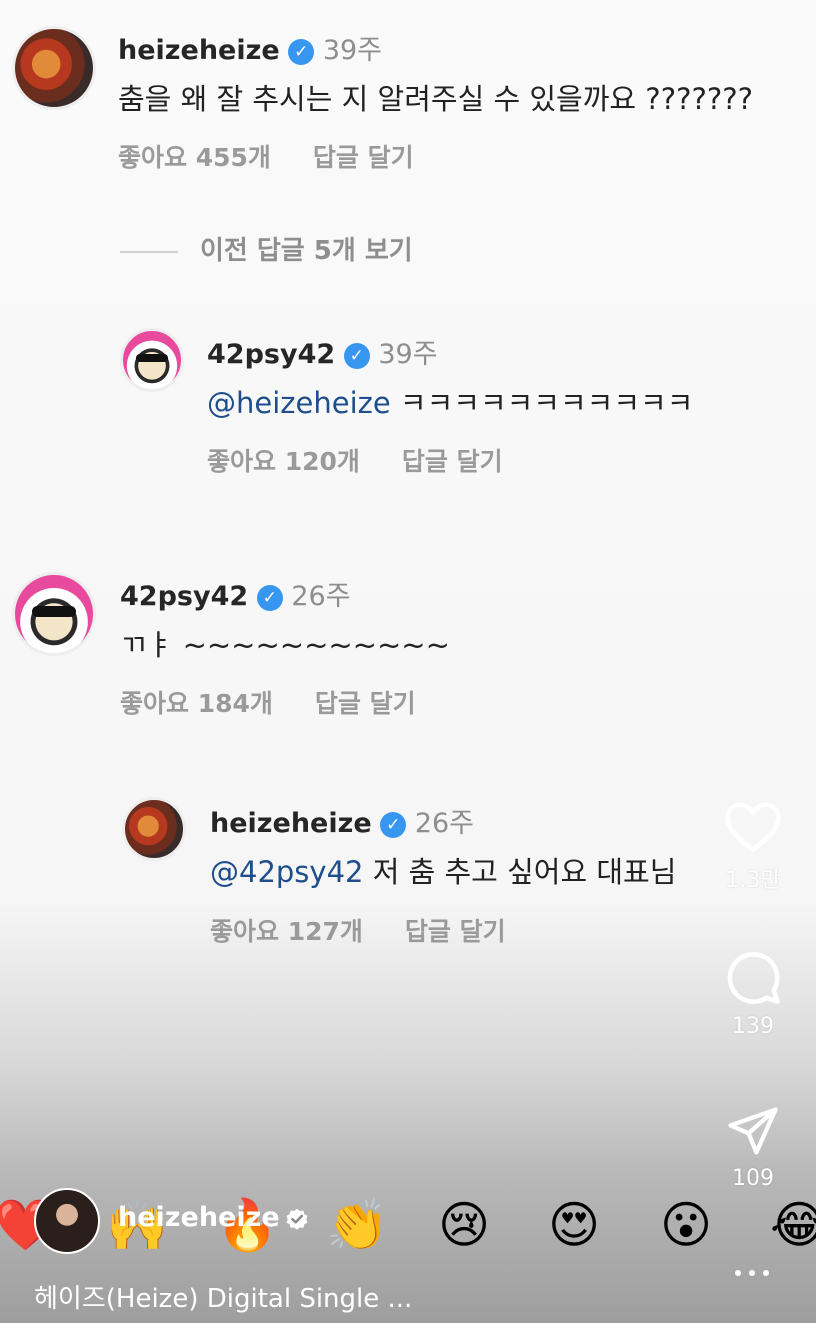  Describe the element at coordinates (297, 1219) in the screenshot. I see `verified-badge-icon` at that location.